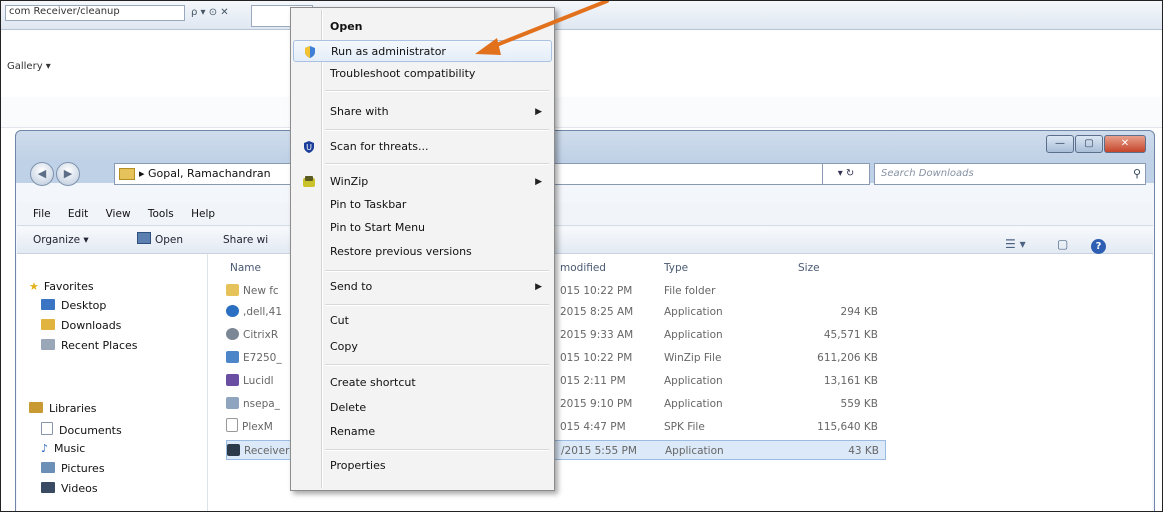  Describe the element at coordinates (245, 268) in the screenshot. I see `column-header-name: Name` at that location.